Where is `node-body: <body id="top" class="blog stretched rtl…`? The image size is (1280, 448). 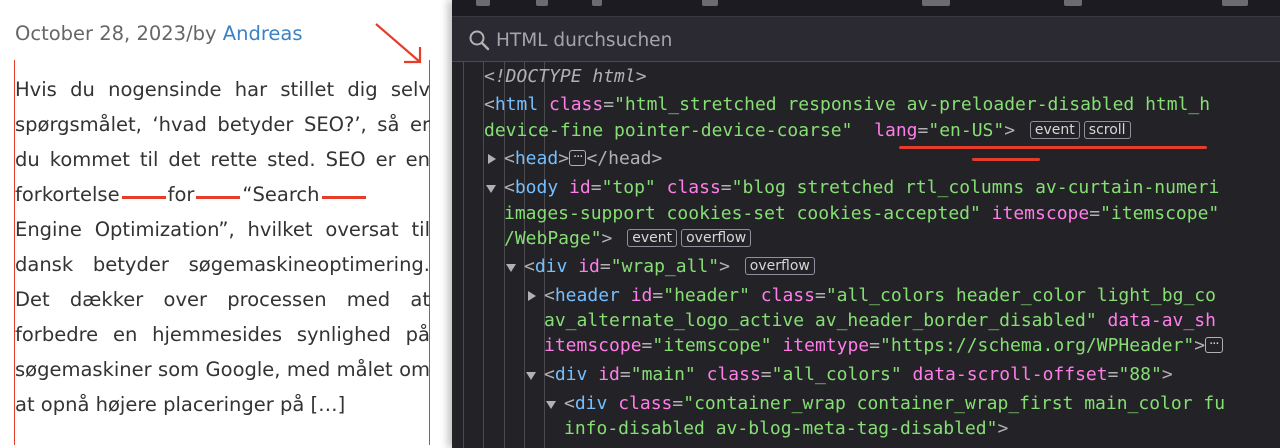
node-body: <body id="top" class="blog stretched rtl… is located at coordinates (852, 188).